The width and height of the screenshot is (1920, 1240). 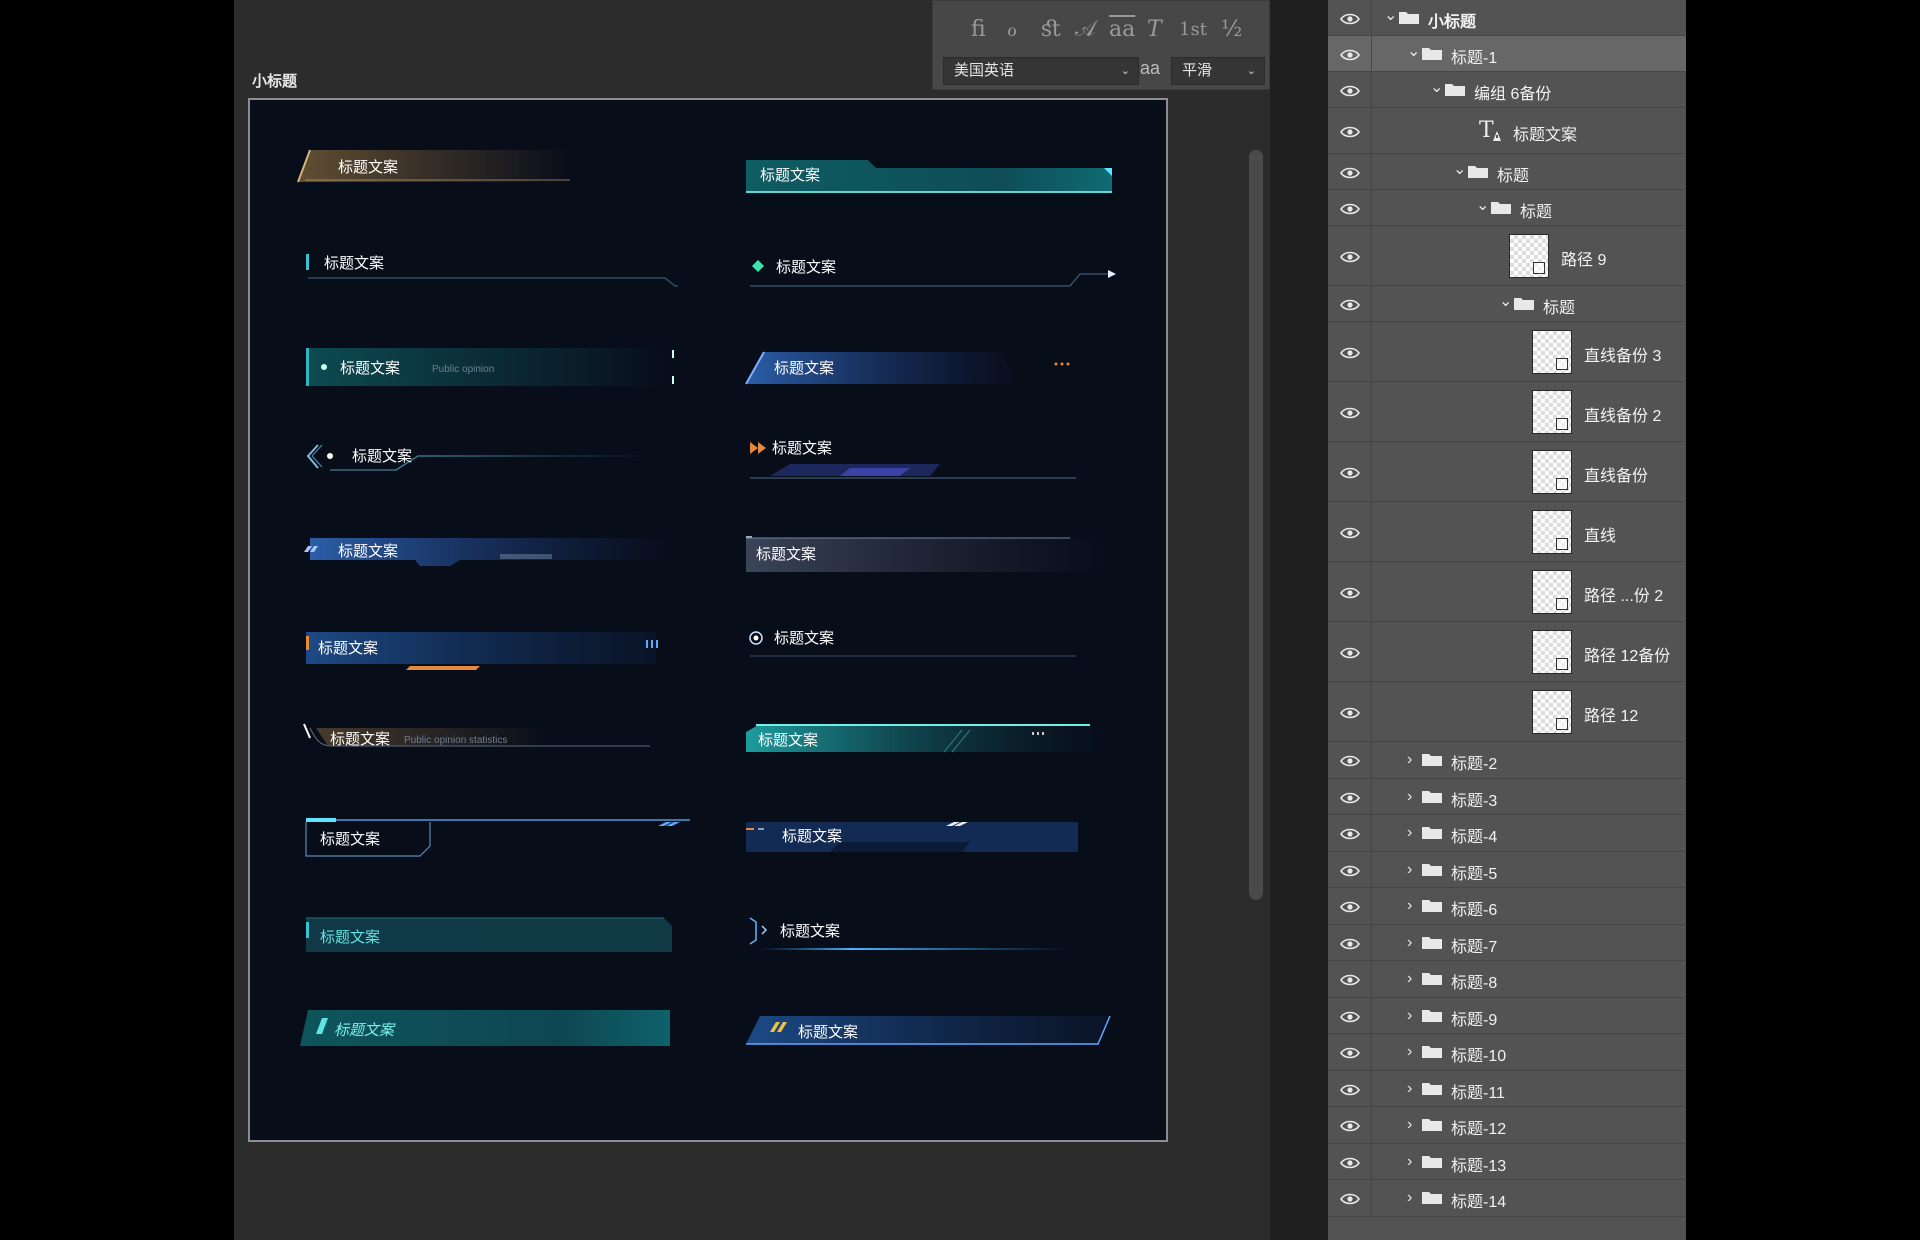 I want to click on layer-row: › 标题-5, so click(x=1507, y=869).